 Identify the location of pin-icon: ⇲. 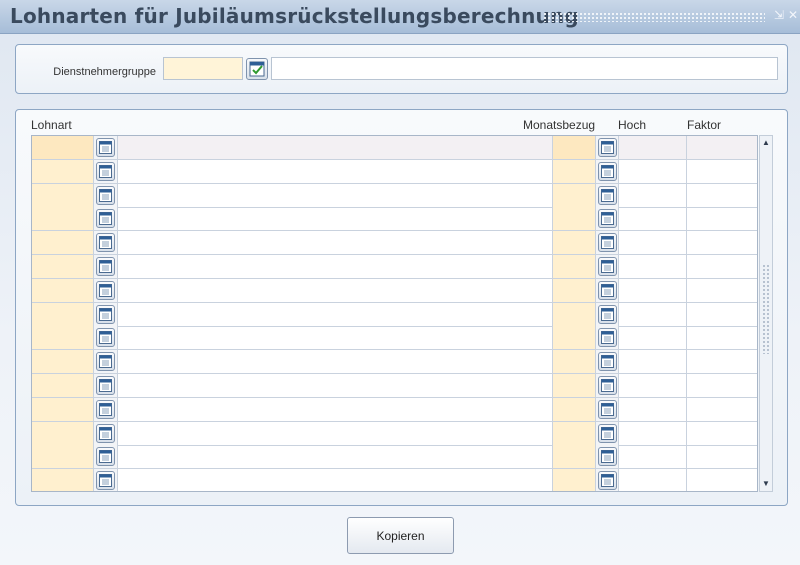
(779, 15).